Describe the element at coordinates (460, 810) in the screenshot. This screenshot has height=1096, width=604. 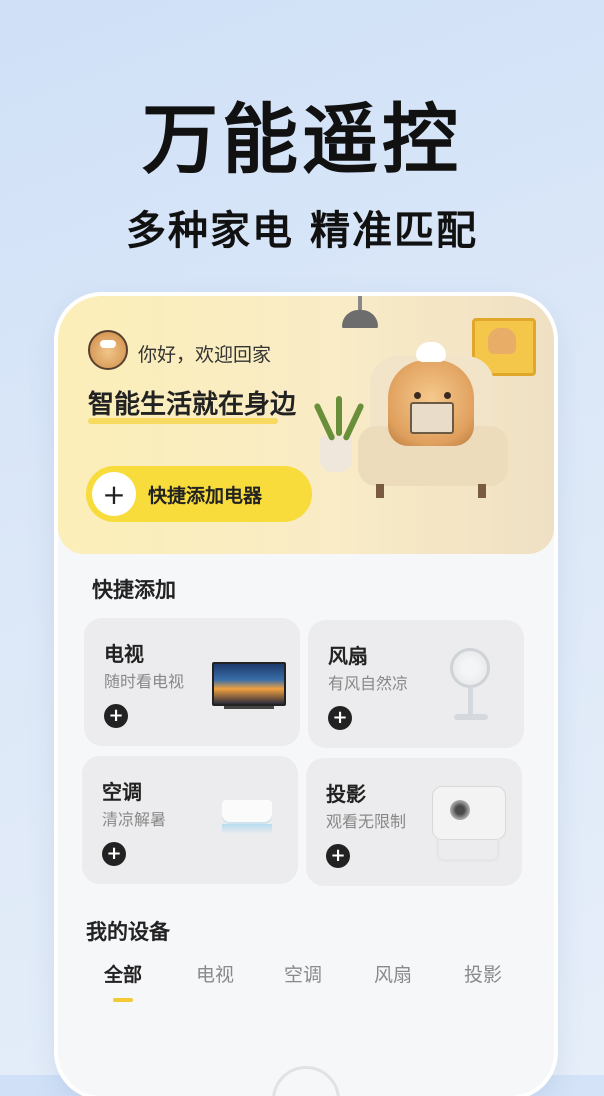
I see `projector-lens` at that location.